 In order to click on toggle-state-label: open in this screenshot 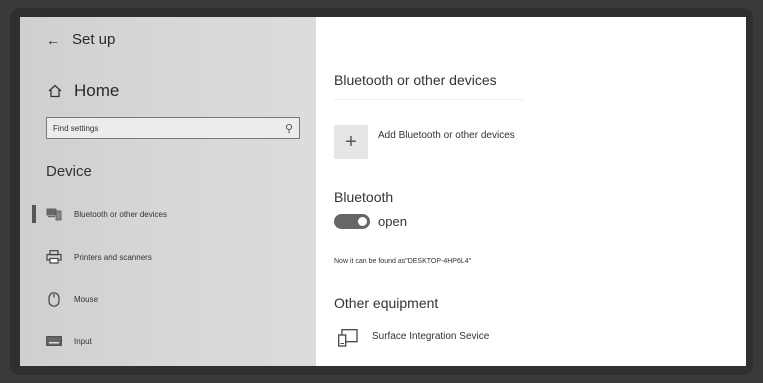, I will do `click(392, 221)`.